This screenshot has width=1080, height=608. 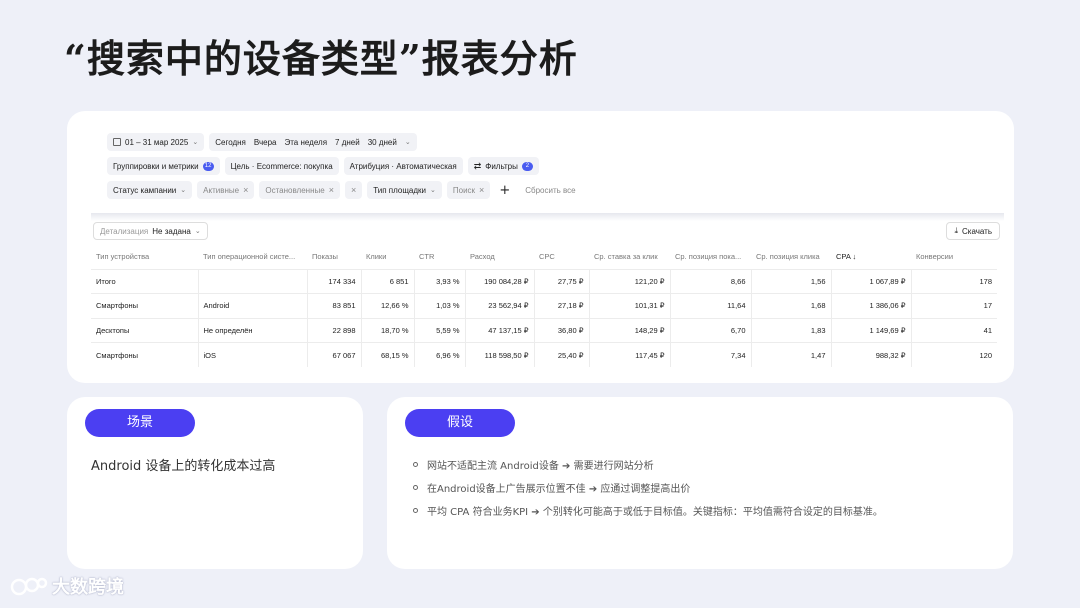 What do you see at coordinates (954, 257) in the screenshot?
I see `column-header: Конверсии` at bounding box center [954, 257].